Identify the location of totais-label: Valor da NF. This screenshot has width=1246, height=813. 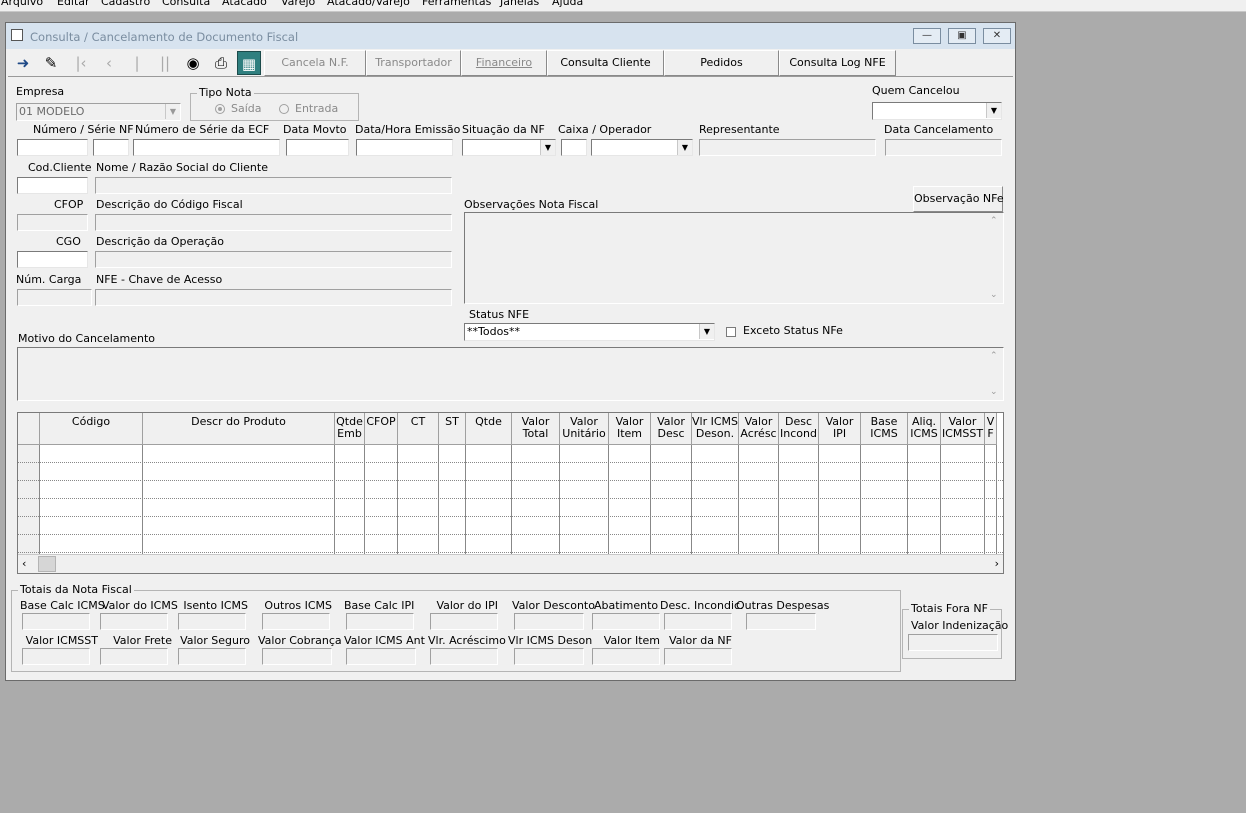
(700, 640).